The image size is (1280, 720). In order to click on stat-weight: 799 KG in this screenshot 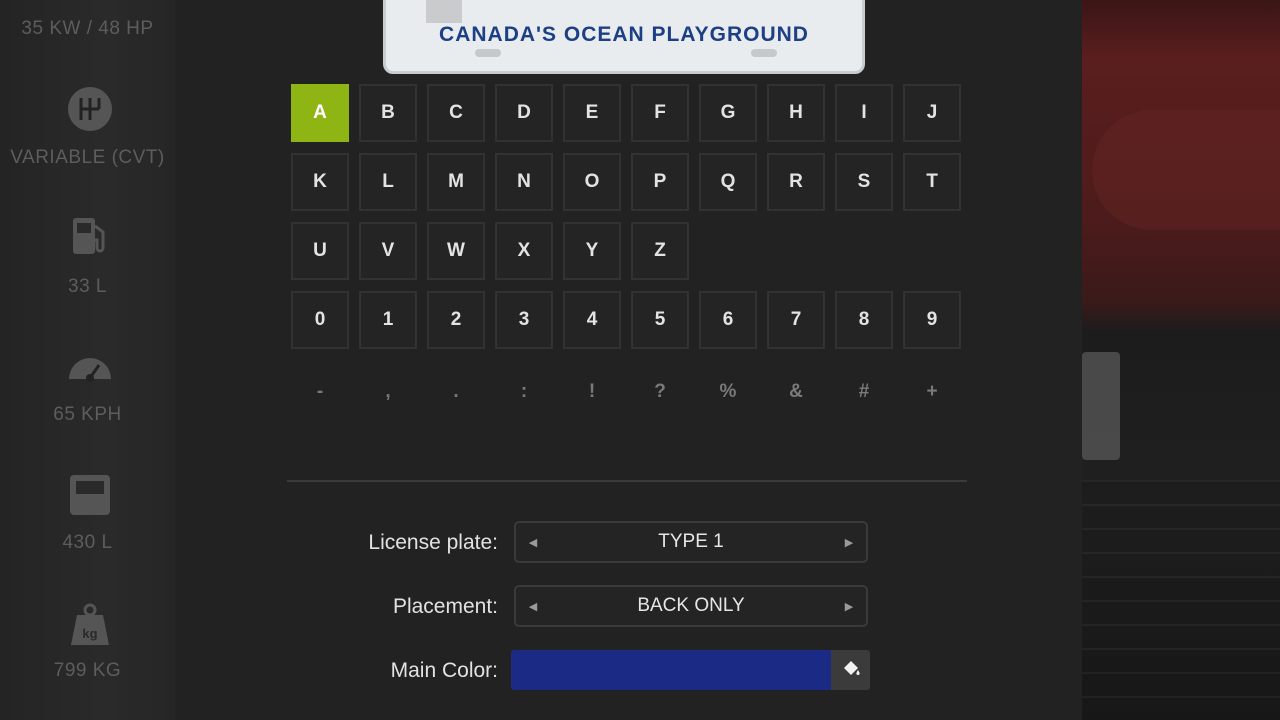, I will do `click(87, 670)`.